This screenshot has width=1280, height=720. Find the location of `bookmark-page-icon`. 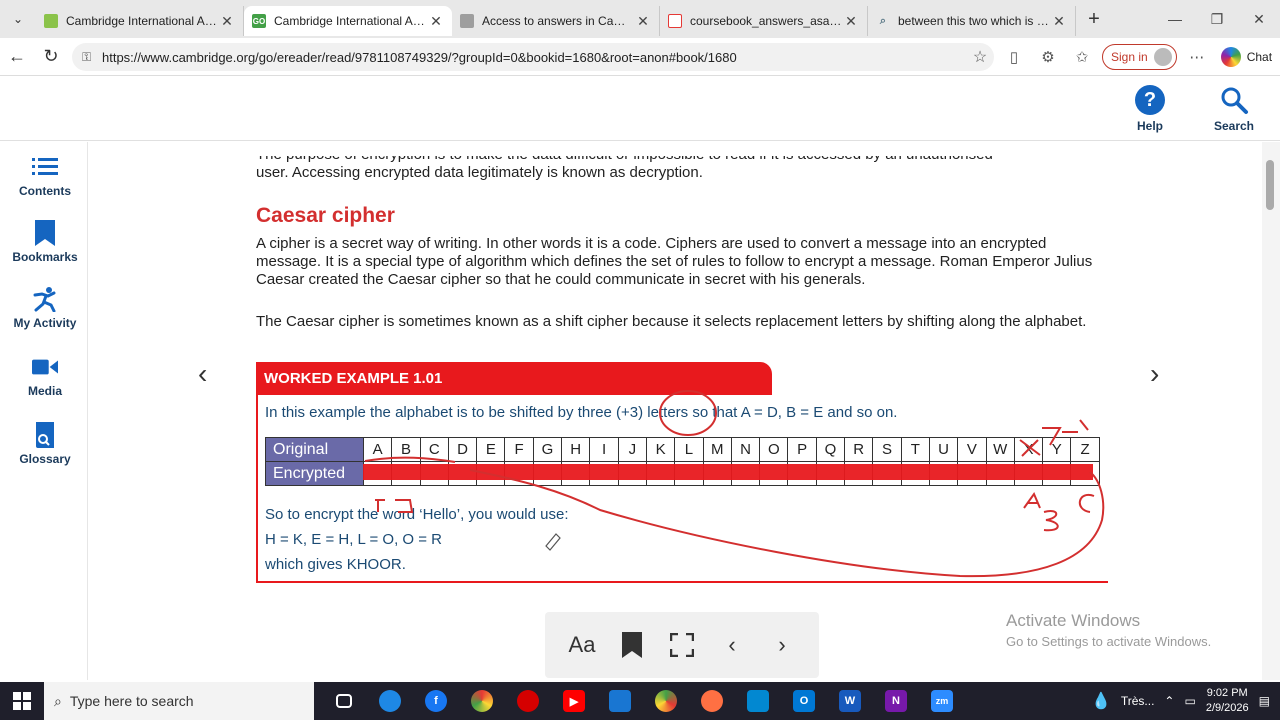

bookmark-page-icon is located at coordinates (632, 645).